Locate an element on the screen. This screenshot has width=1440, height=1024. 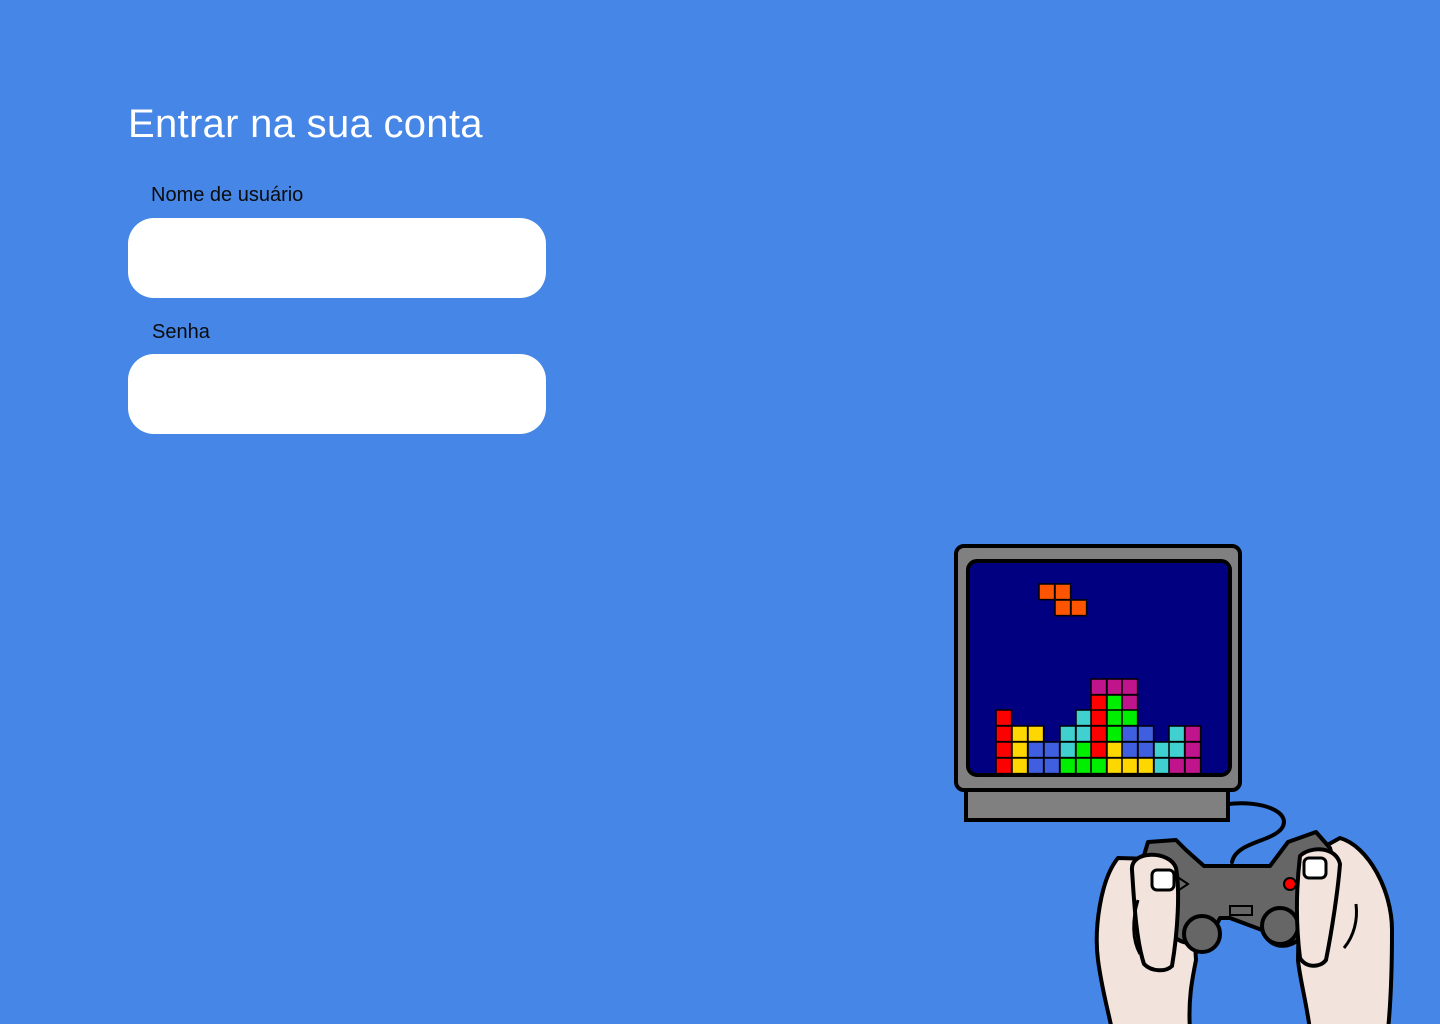
right-thumbnail is located at coordinates (1315, 868).